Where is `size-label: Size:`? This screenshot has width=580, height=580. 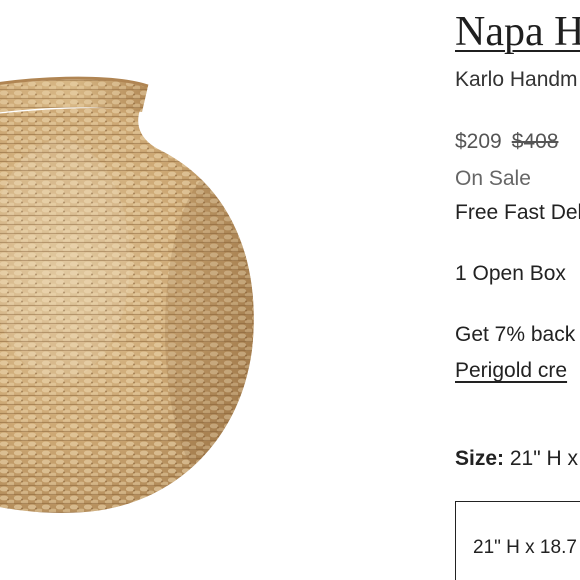 size-label: Size: is located at coordinates (480, 458).